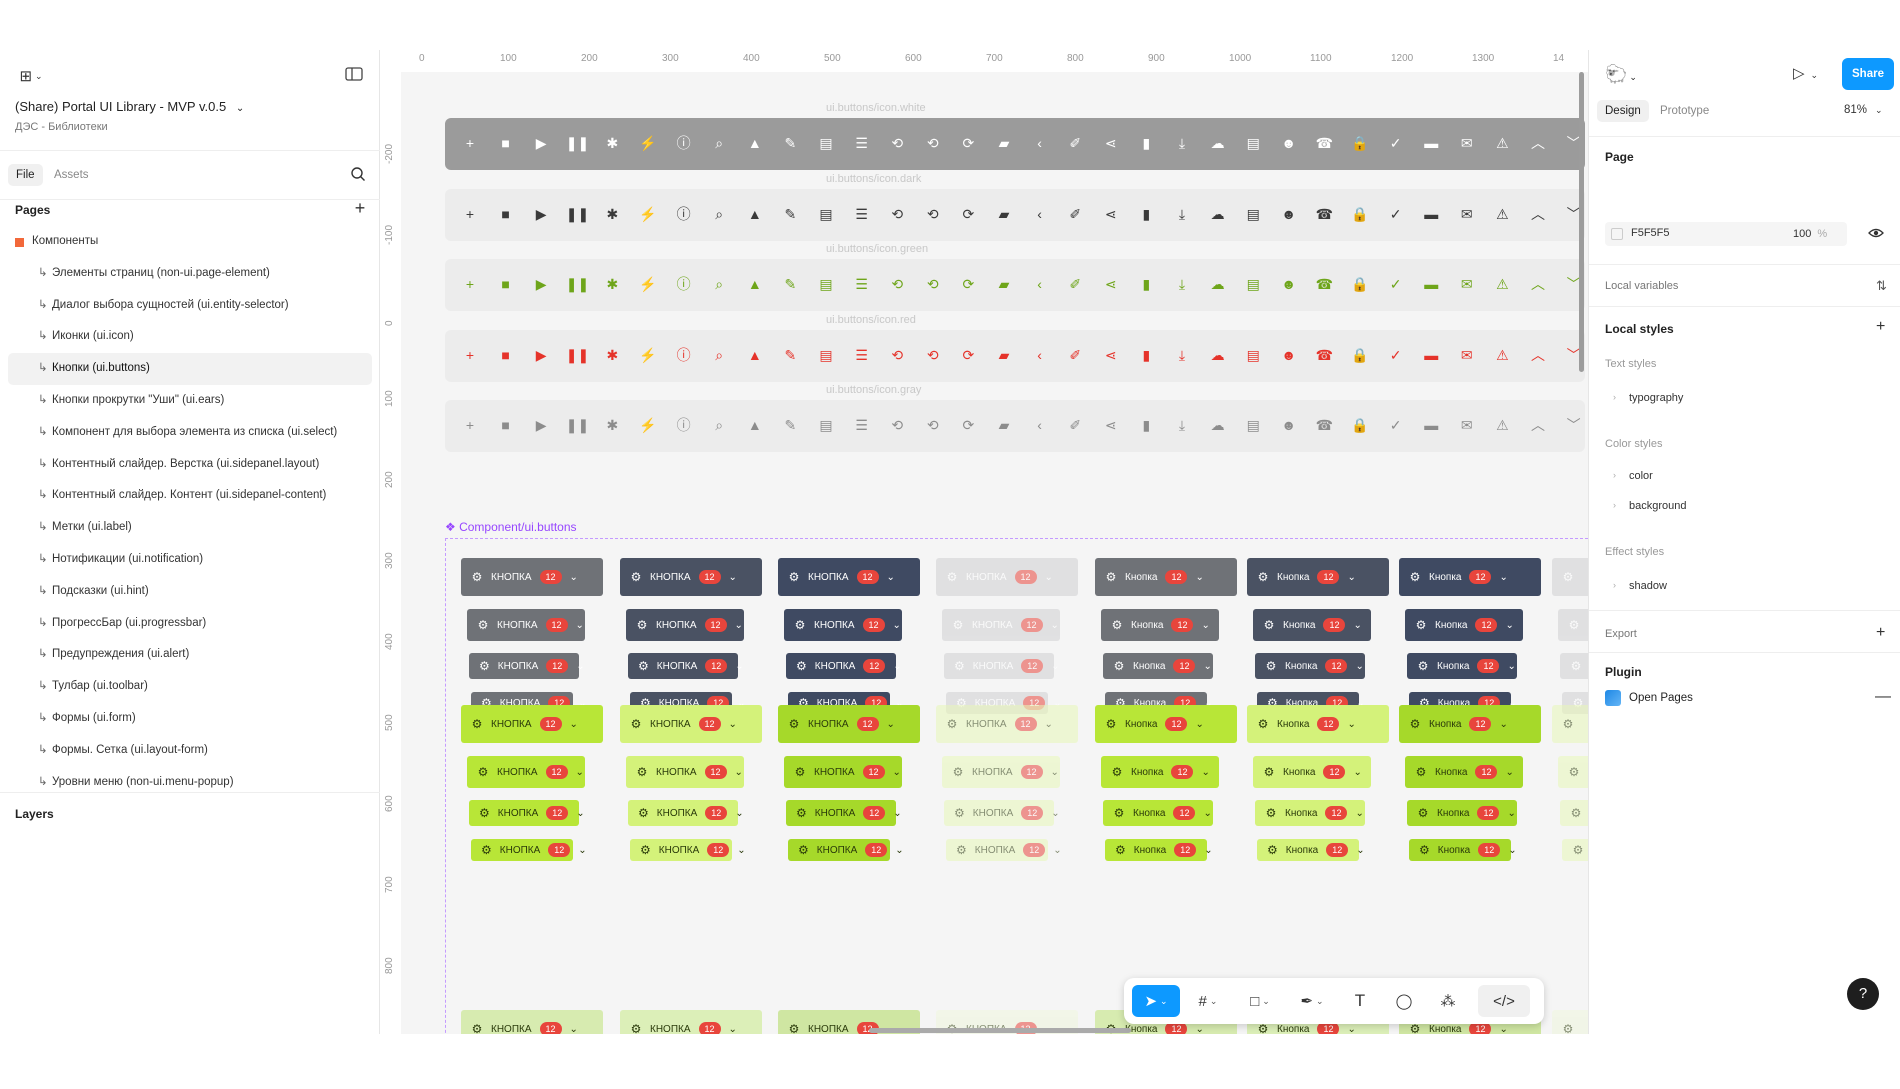  Describe the element at coordinates (1648, 398) in the screenshot. I see `style-typography: › typography` at that location.